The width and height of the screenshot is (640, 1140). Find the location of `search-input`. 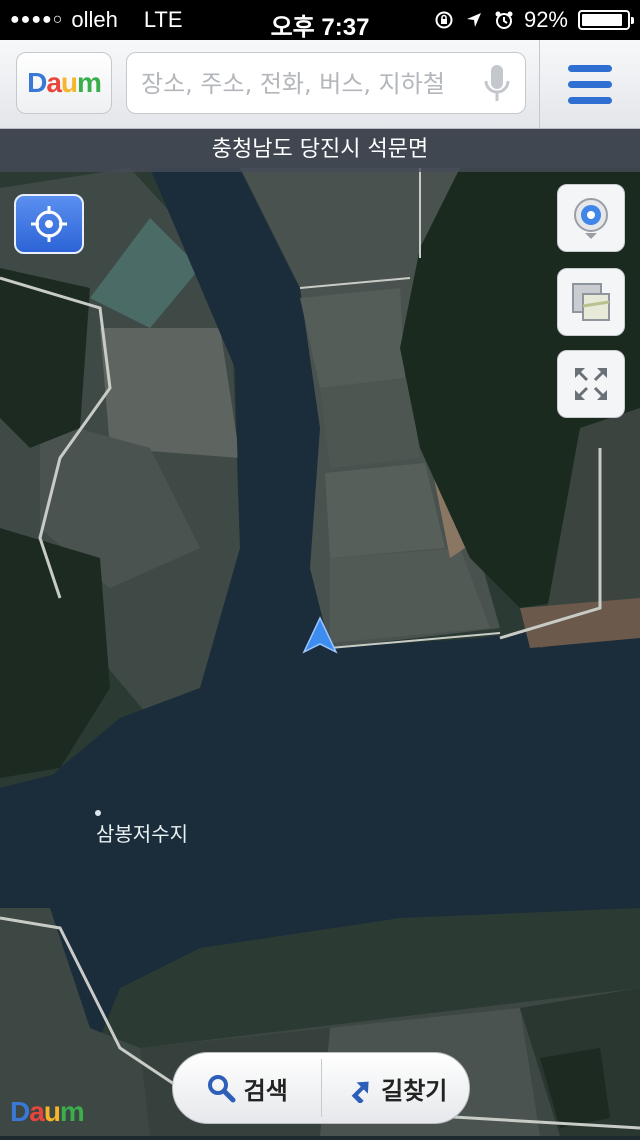

search-input is located at coordinates (306, 84).